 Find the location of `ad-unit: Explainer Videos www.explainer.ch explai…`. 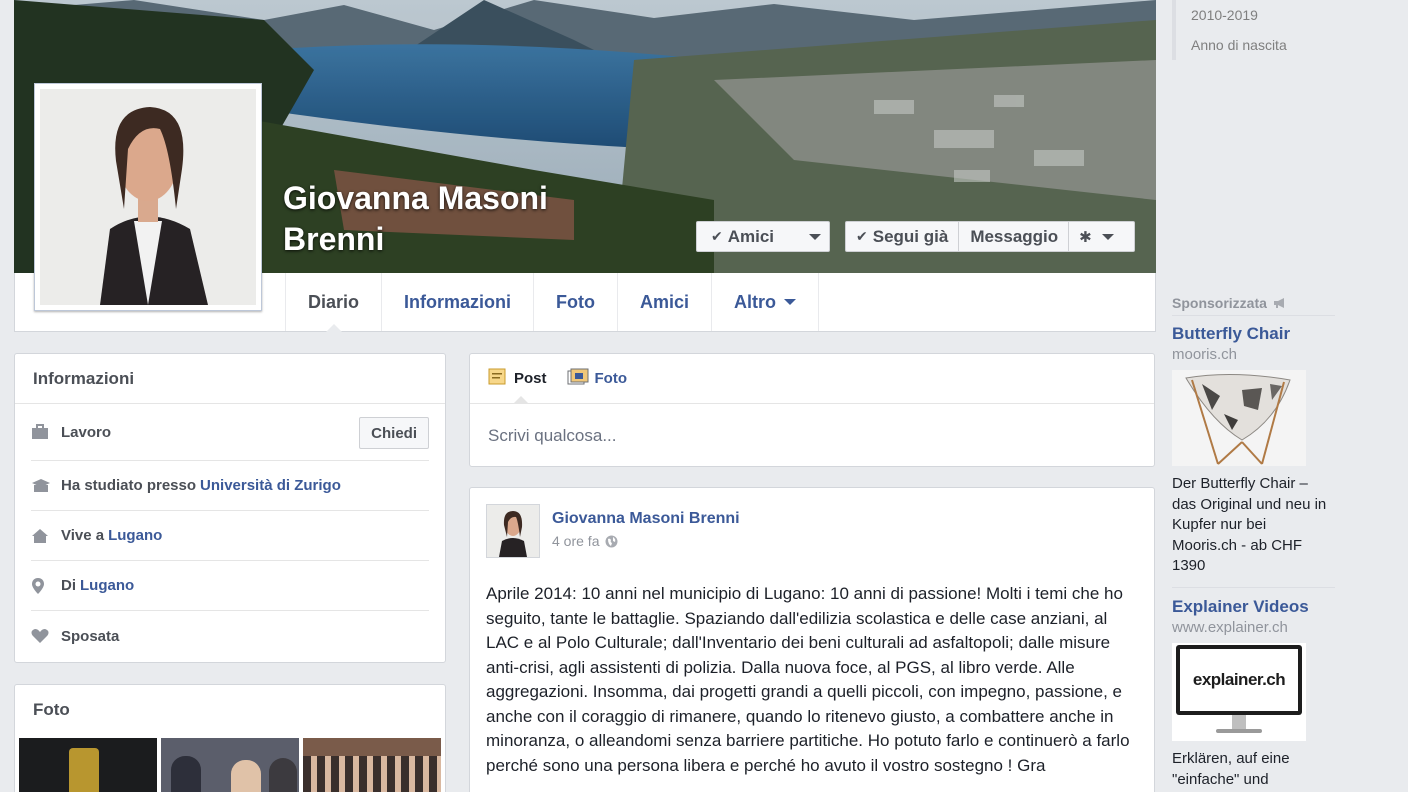

ad-unit: Explainer Videos www.explainer.ch explai… is located at coordinates (1253, 693).